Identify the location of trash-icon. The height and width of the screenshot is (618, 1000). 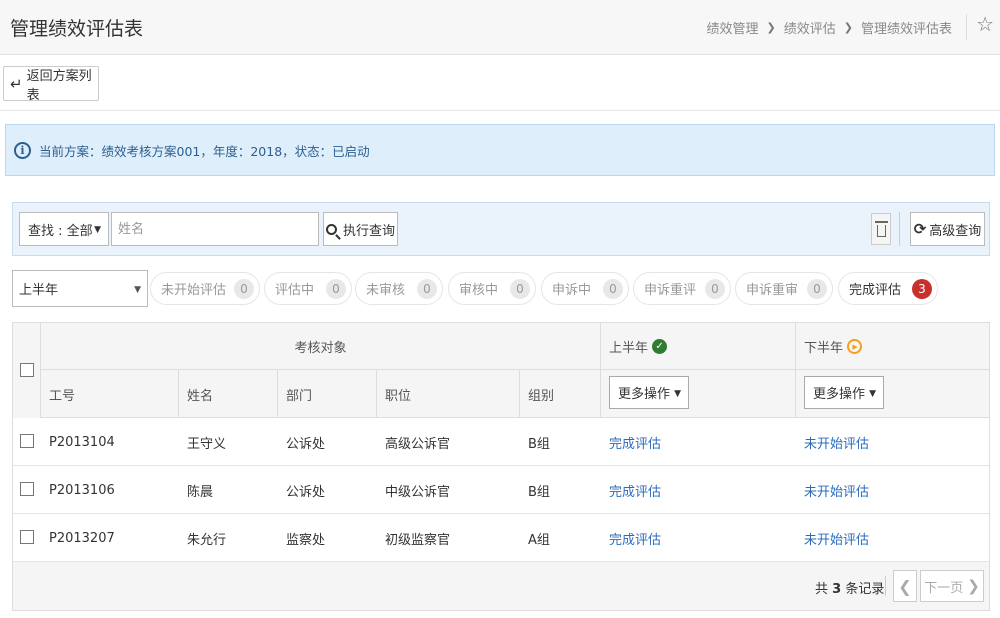
(881, 228).